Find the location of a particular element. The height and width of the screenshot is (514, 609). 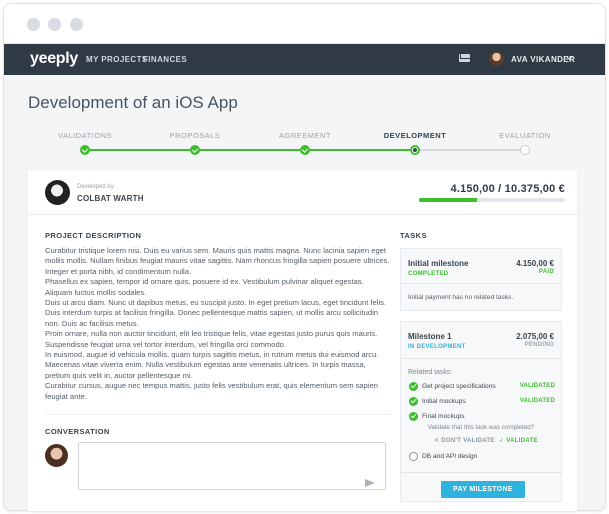

related-task-row: Initial mockups VALIDATED is located at coordinates (482, 402).